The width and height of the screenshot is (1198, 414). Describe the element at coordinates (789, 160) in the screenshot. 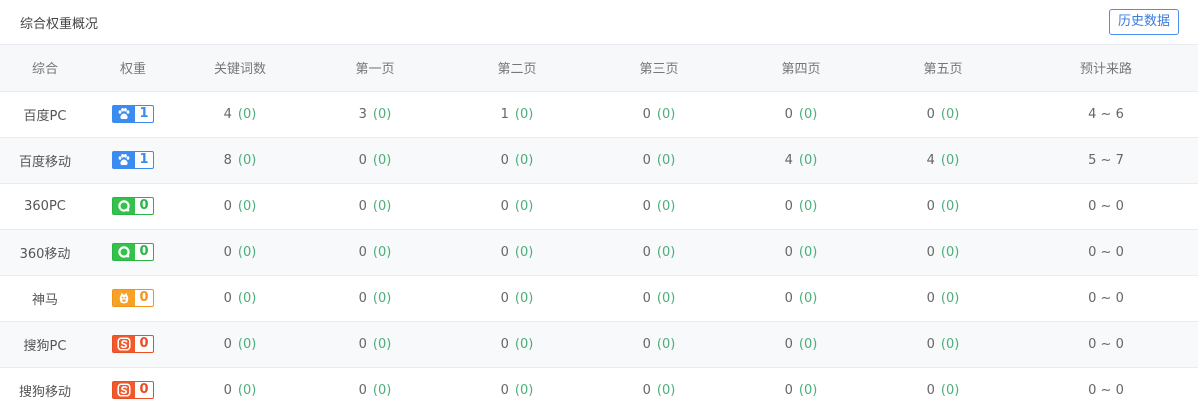

I see `page-4-count: 4` at that location.